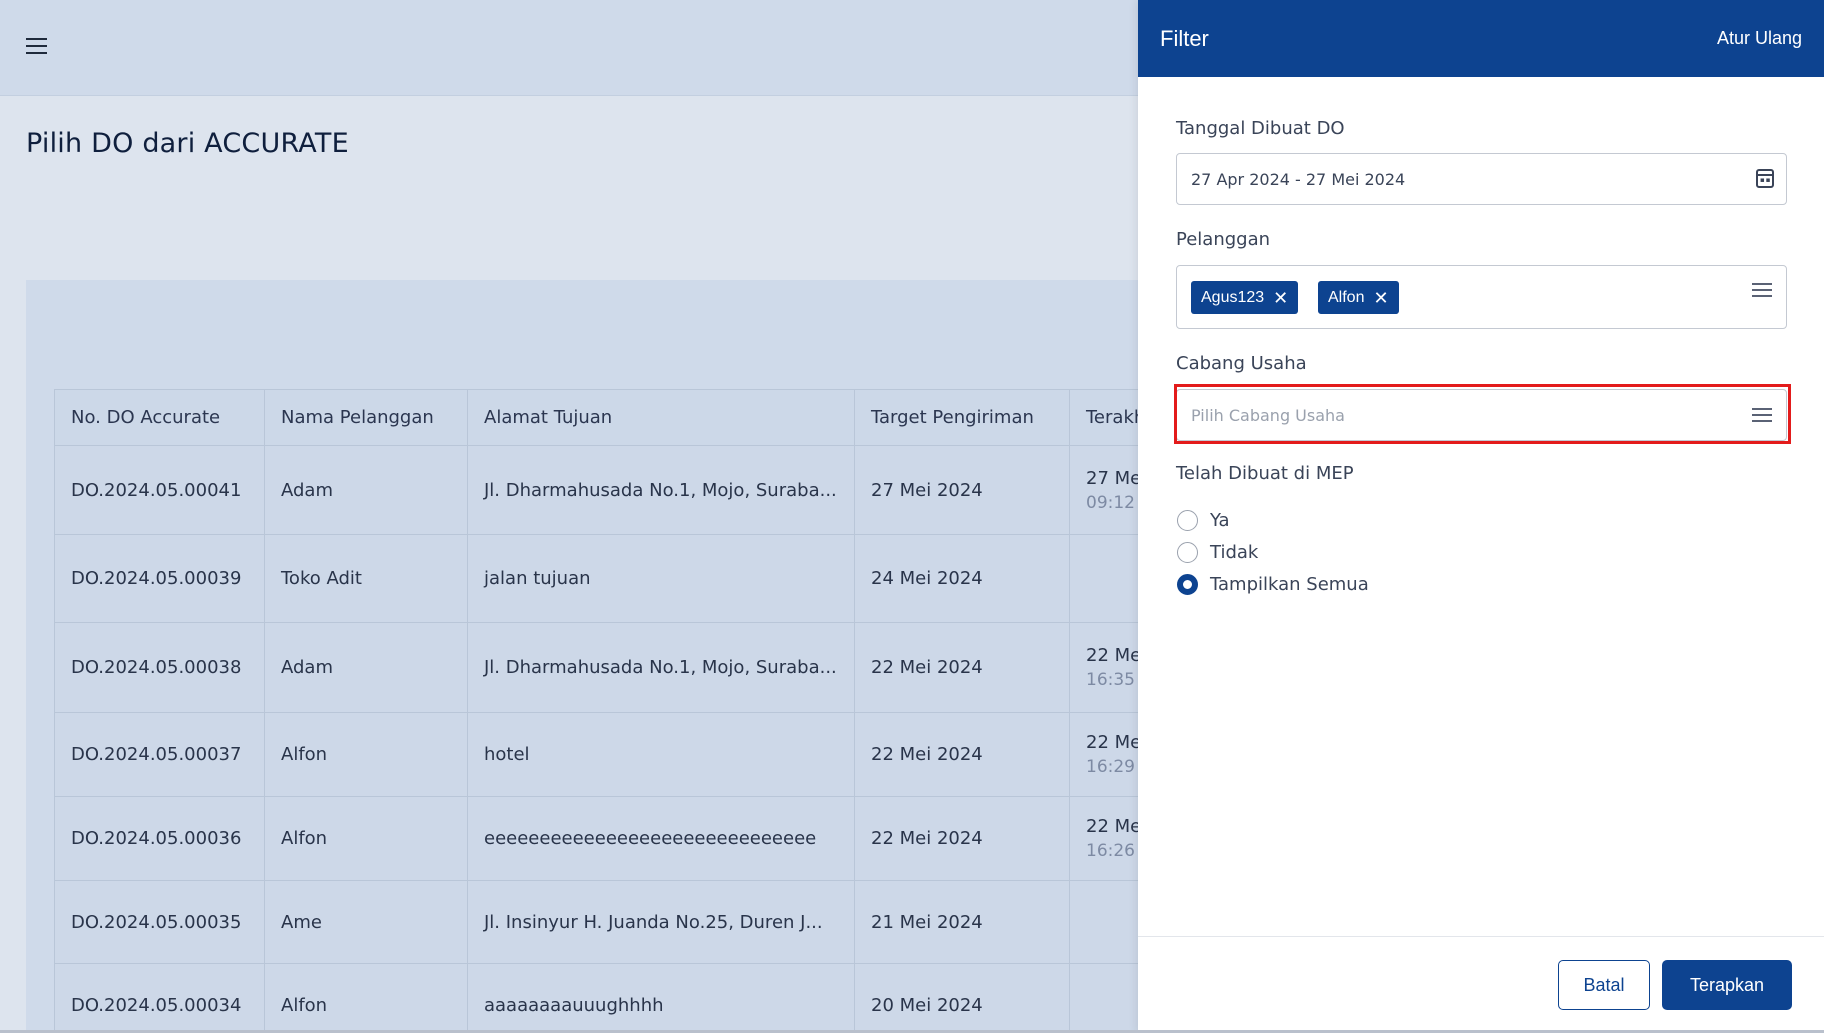  What do you see at coordinates (1220, 520) in the screenshot?
I see `radio-label: Ya` at bounding box center [1220, 520].